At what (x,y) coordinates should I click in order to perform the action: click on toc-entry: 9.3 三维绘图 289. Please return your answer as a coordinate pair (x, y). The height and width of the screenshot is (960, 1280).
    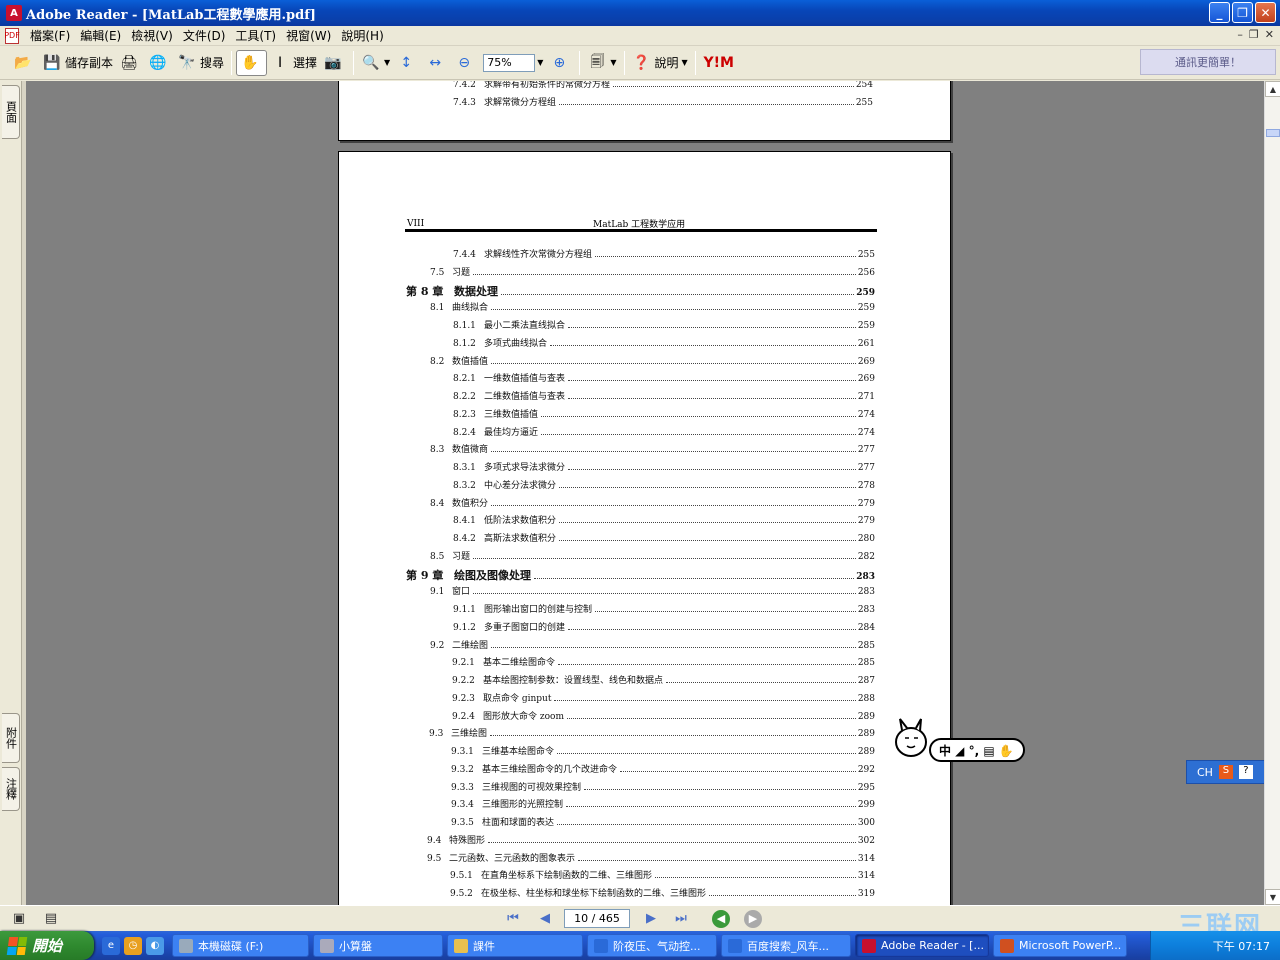
    Looking at the image, I should click on (652, 732).